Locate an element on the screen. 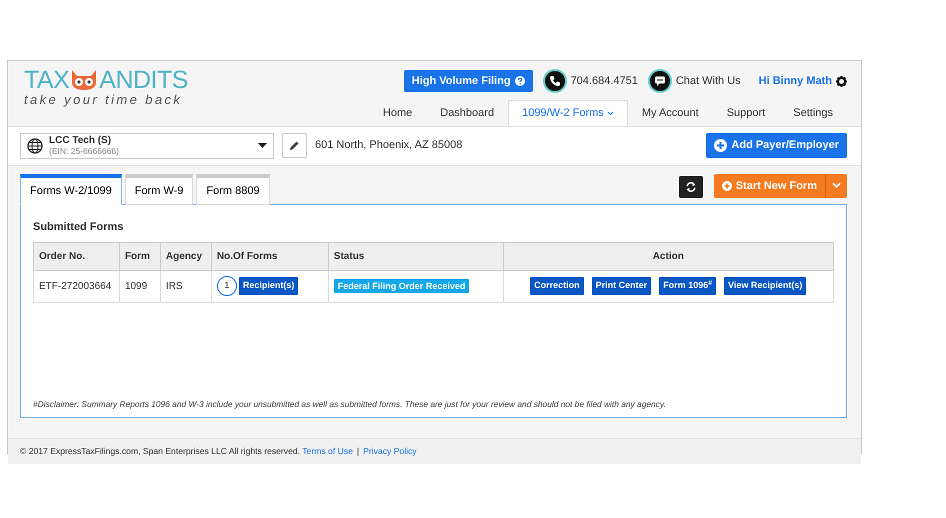 This screenshot has height=518, width=946. caret-icon is located at coordinates (262, 145).